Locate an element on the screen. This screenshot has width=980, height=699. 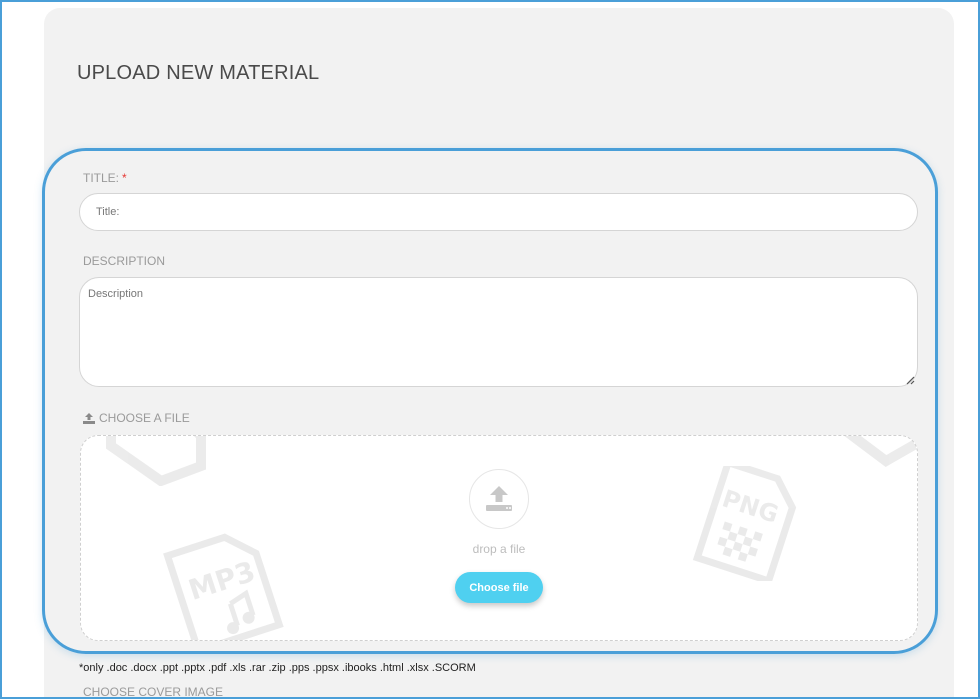
title-label-text: TITLE: is located at coordinates (101, 178).